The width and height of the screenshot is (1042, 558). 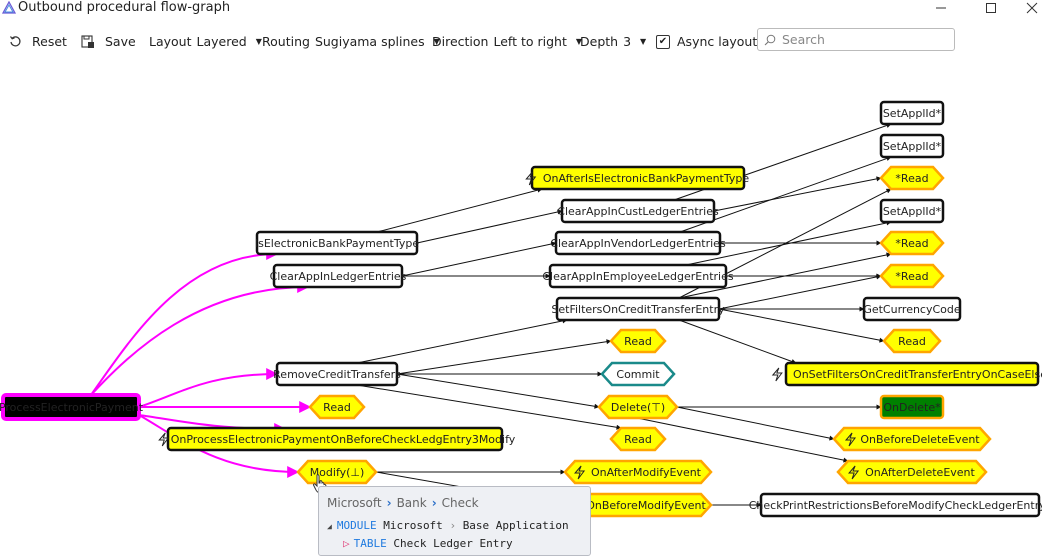 I want to click on graph-node-read4: Read, so click(x=912, y=341).